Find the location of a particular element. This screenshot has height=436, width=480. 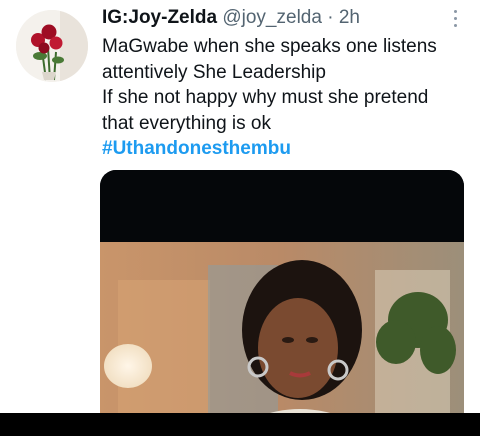

more-options-button is located at coordinates (455, 21).